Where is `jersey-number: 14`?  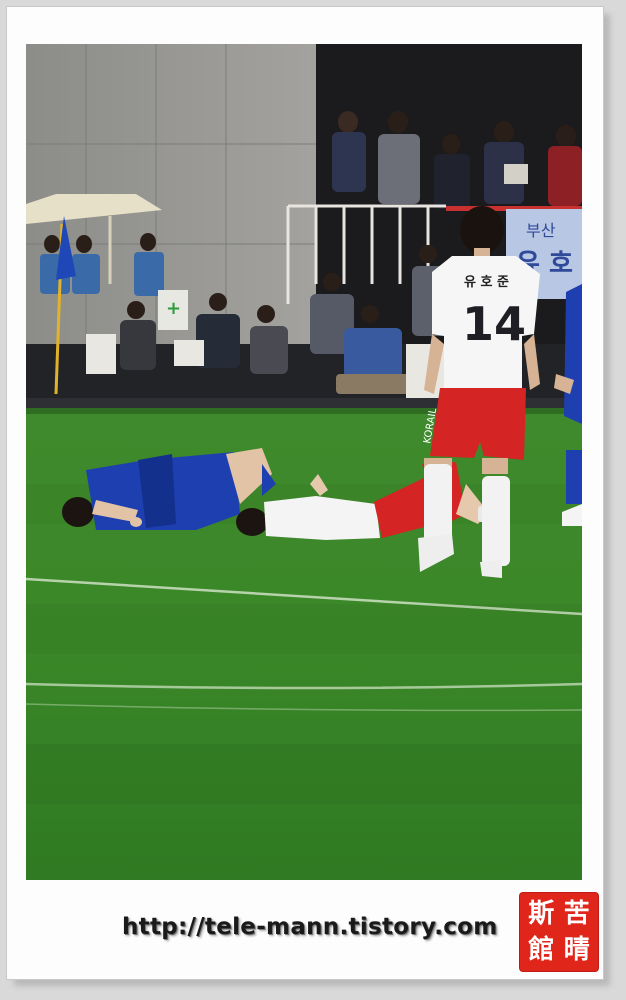
jersey-number: 14 is located at coordinates (494, 324).